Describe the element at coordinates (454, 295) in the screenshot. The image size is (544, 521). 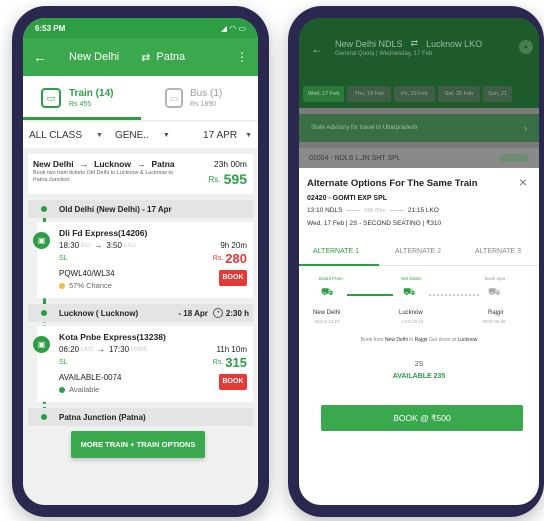
I see `journey-line-remaining` at that location.